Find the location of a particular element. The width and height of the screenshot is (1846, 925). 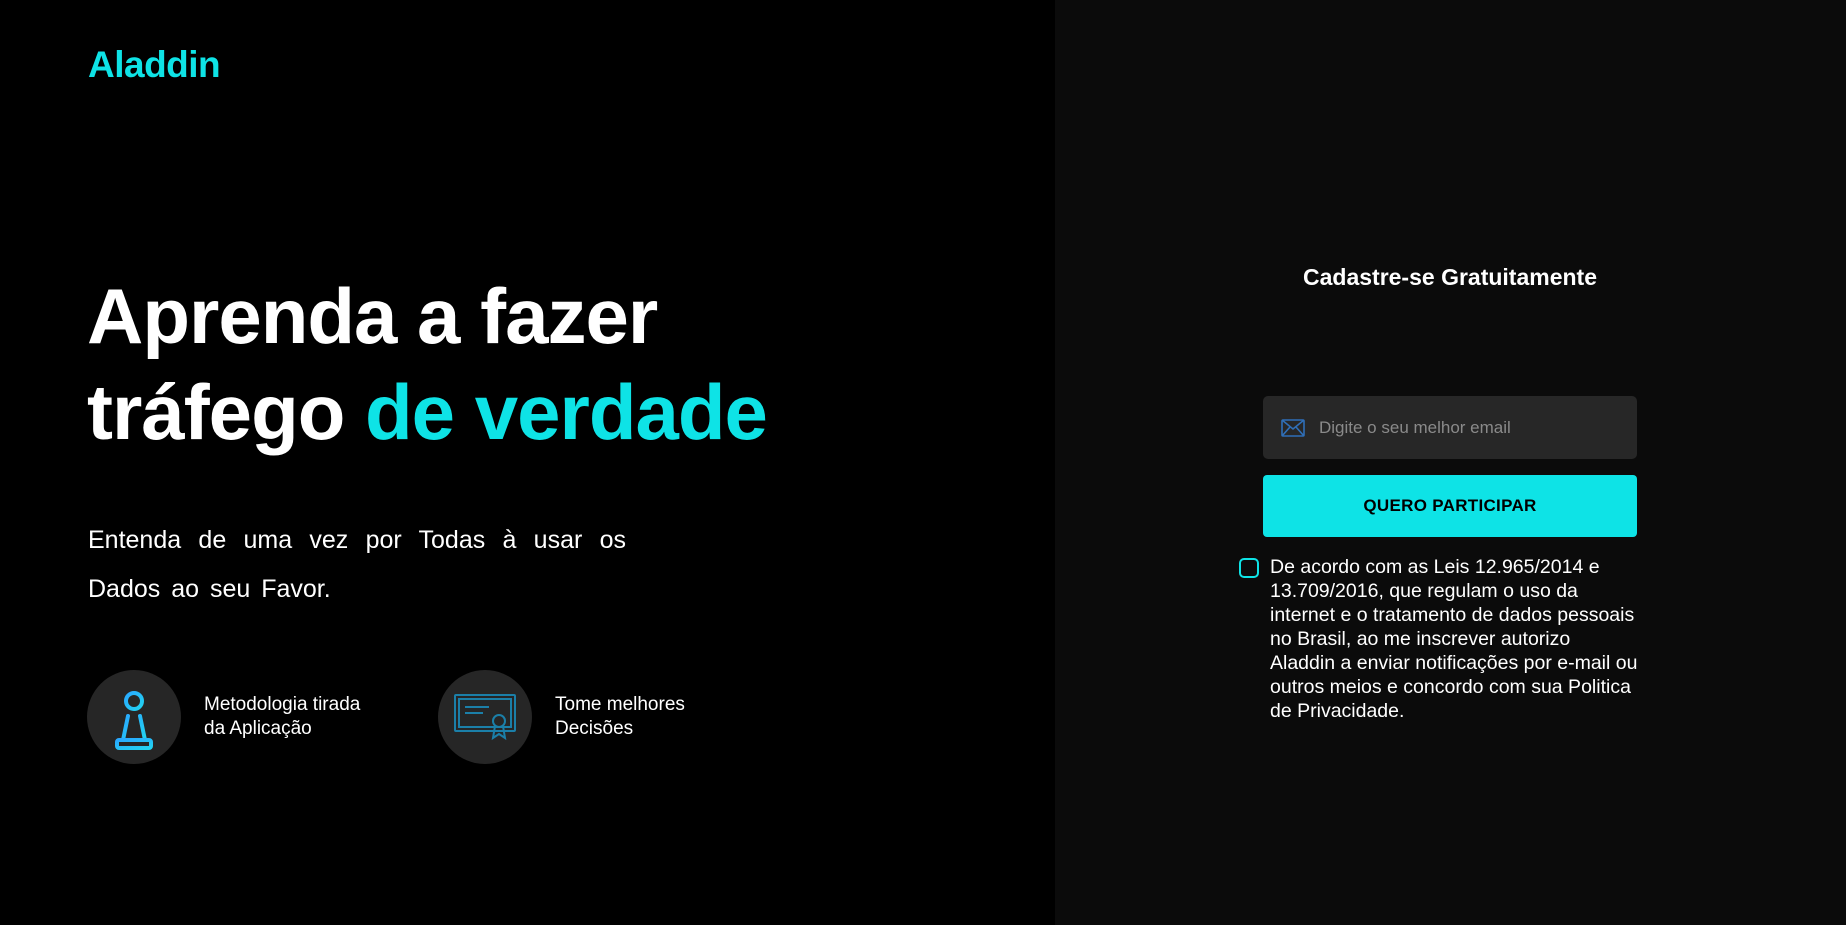

consent-checkbox is located at coordinates (1249, 568).